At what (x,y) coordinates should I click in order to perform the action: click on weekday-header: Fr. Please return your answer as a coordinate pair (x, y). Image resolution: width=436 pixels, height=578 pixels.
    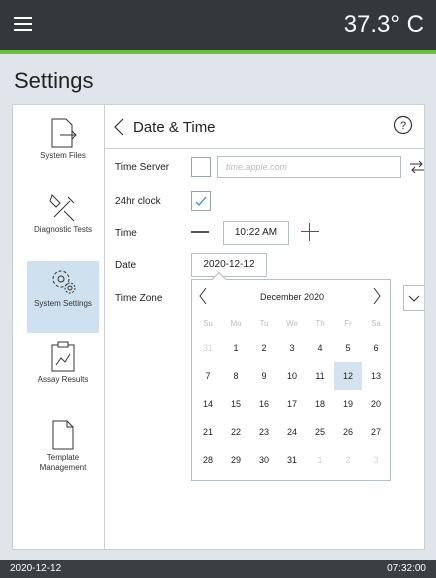
    Looking at the image, I should click on (348, 323).